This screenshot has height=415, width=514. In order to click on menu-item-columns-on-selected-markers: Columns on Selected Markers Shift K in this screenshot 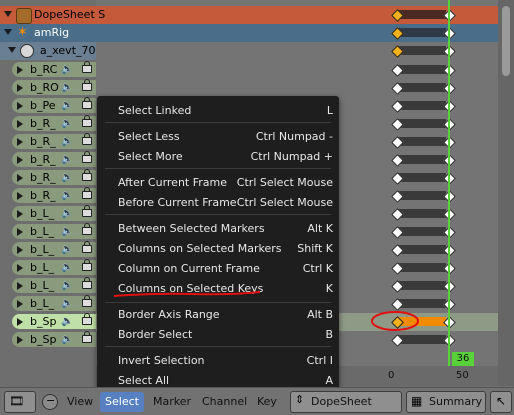, I will do `click(218, 248)`.